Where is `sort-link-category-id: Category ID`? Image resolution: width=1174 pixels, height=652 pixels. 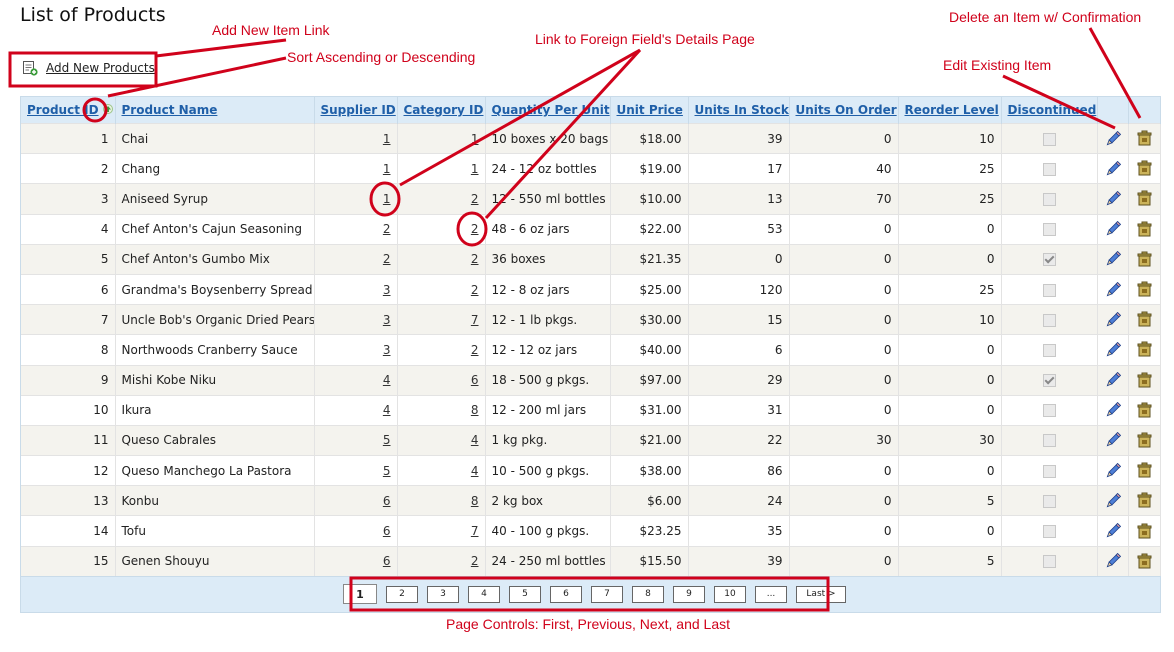
sort-link-category-id: Category ID is located at coordinates (444, 110).